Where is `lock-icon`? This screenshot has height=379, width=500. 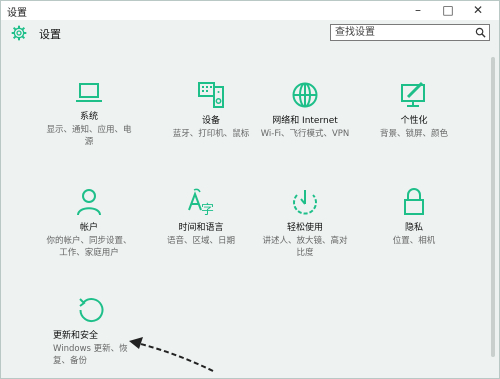
lock-icon is located at coordinates (414, 201).